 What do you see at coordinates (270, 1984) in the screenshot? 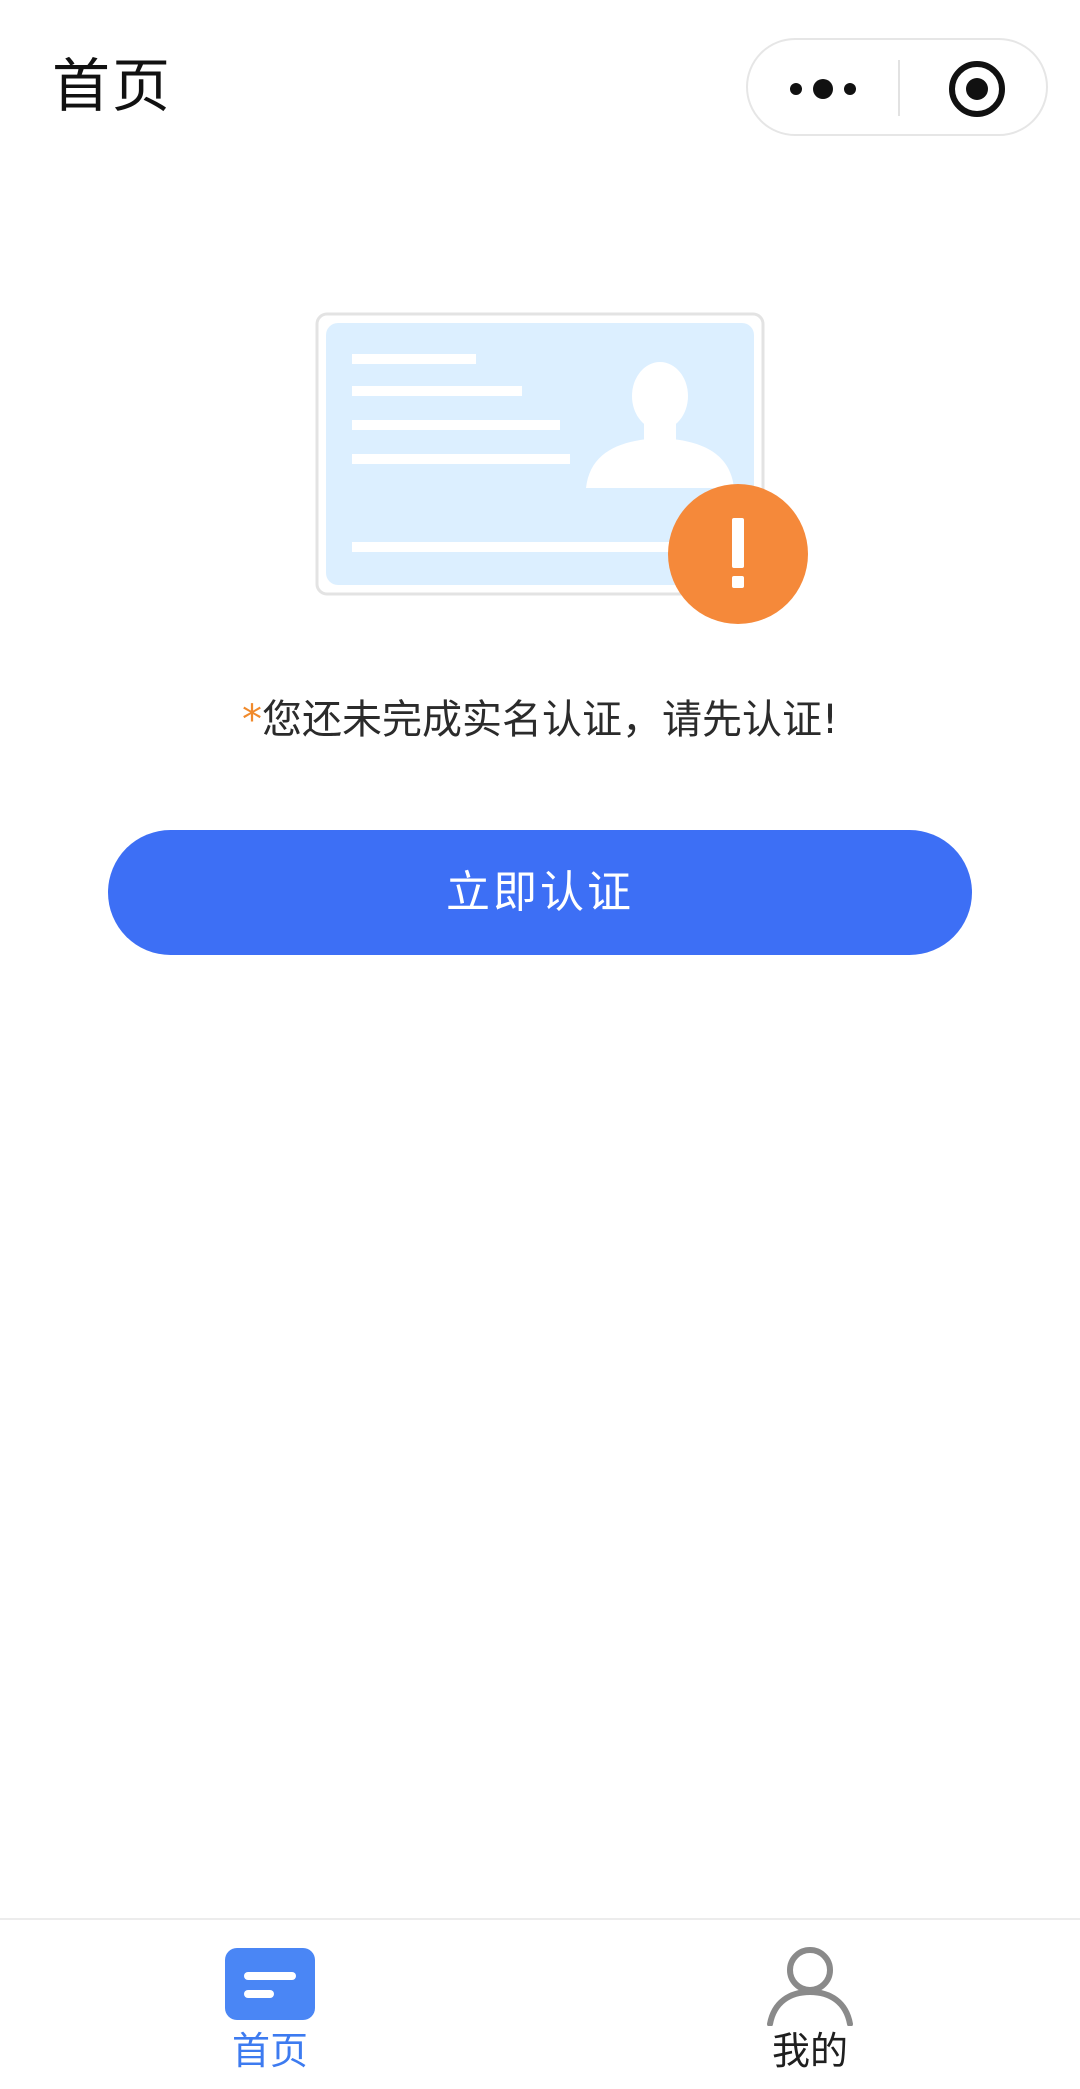
I see `home-doc-icon` at bounding box center [270, 1984].